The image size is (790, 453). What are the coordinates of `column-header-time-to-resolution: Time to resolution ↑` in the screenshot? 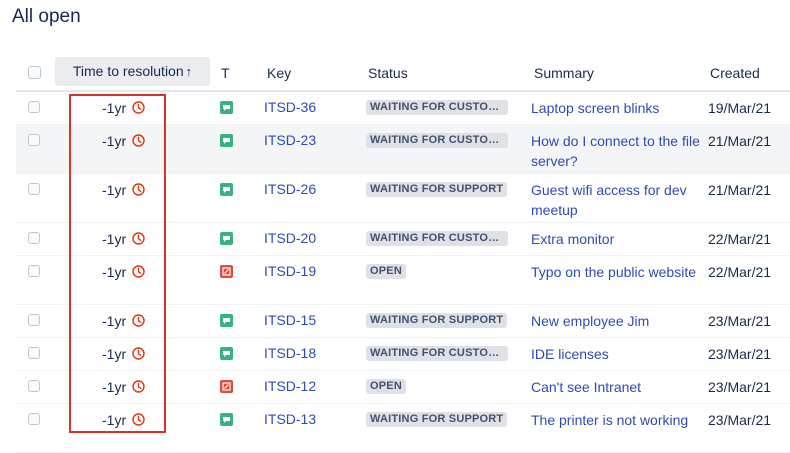 It's located at (132, 71).